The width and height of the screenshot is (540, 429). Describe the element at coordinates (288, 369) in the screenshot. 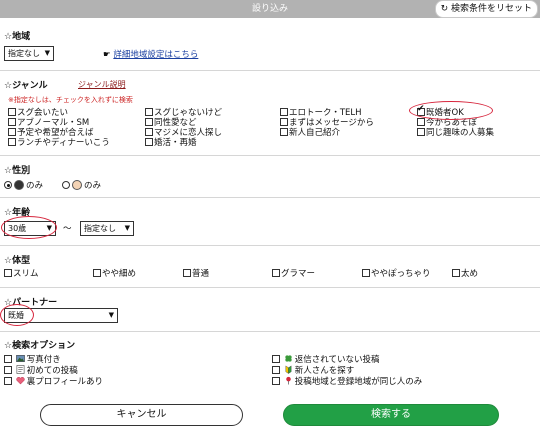

I see `beginner-mark-icon` at that location.